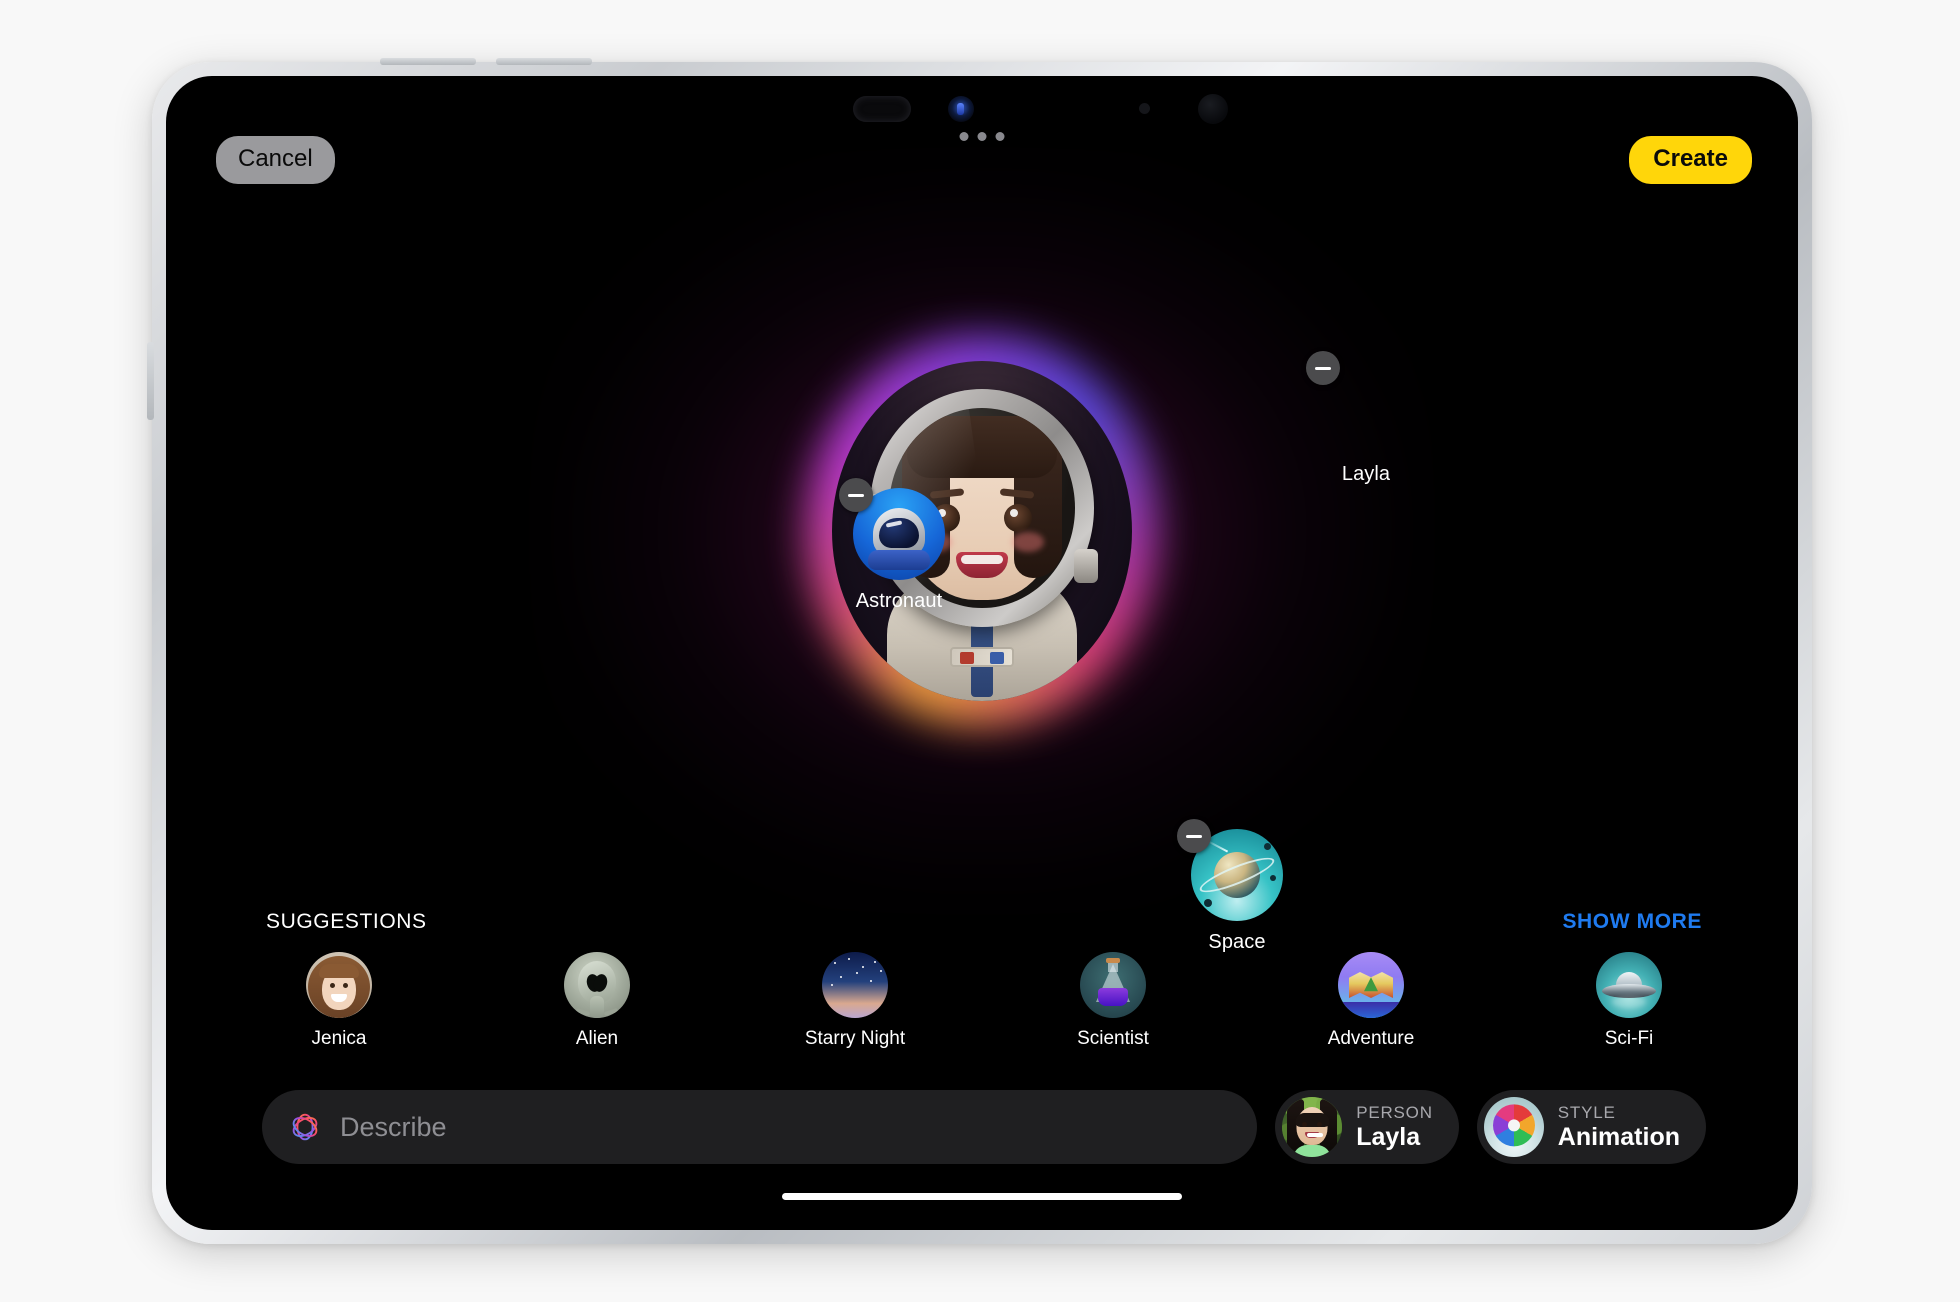 The height and width of the screenshot is (1302, 1960). I want to click on suggestion-starry-night: Starry Night, so click(855, 1001).